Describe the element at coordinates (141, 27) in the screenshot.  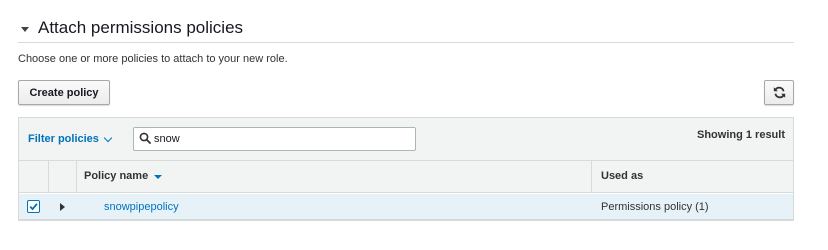
I see `section-title: Attach permissions policies` at that location.